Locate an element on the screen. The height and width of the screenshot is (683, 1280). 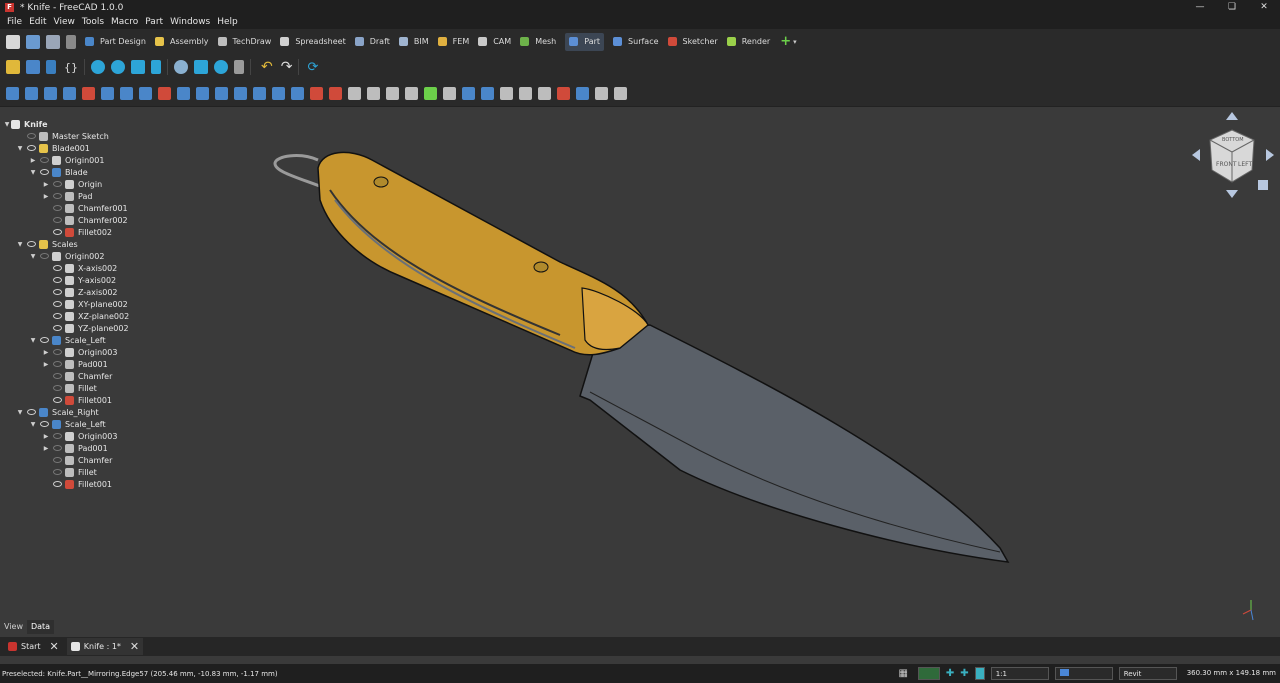
tree-item: Fillet is located at coordinates (69, 388).